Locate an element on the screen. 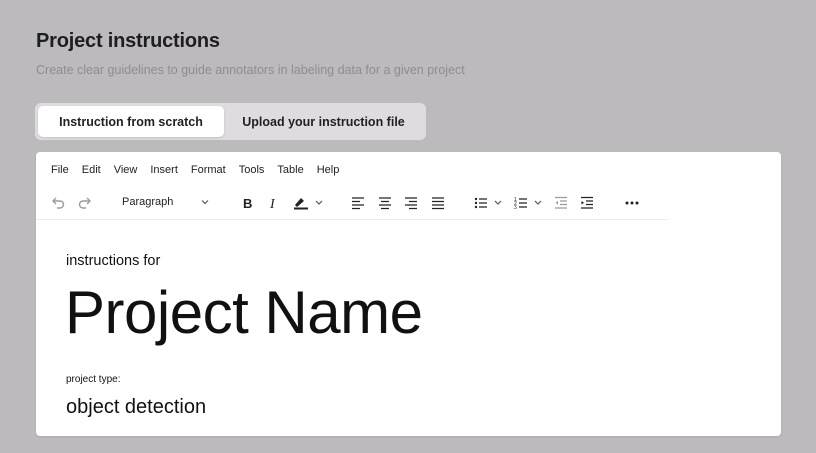 This screenshot has width=816, height=453. align-right-button is located at coordinates (411, 203).